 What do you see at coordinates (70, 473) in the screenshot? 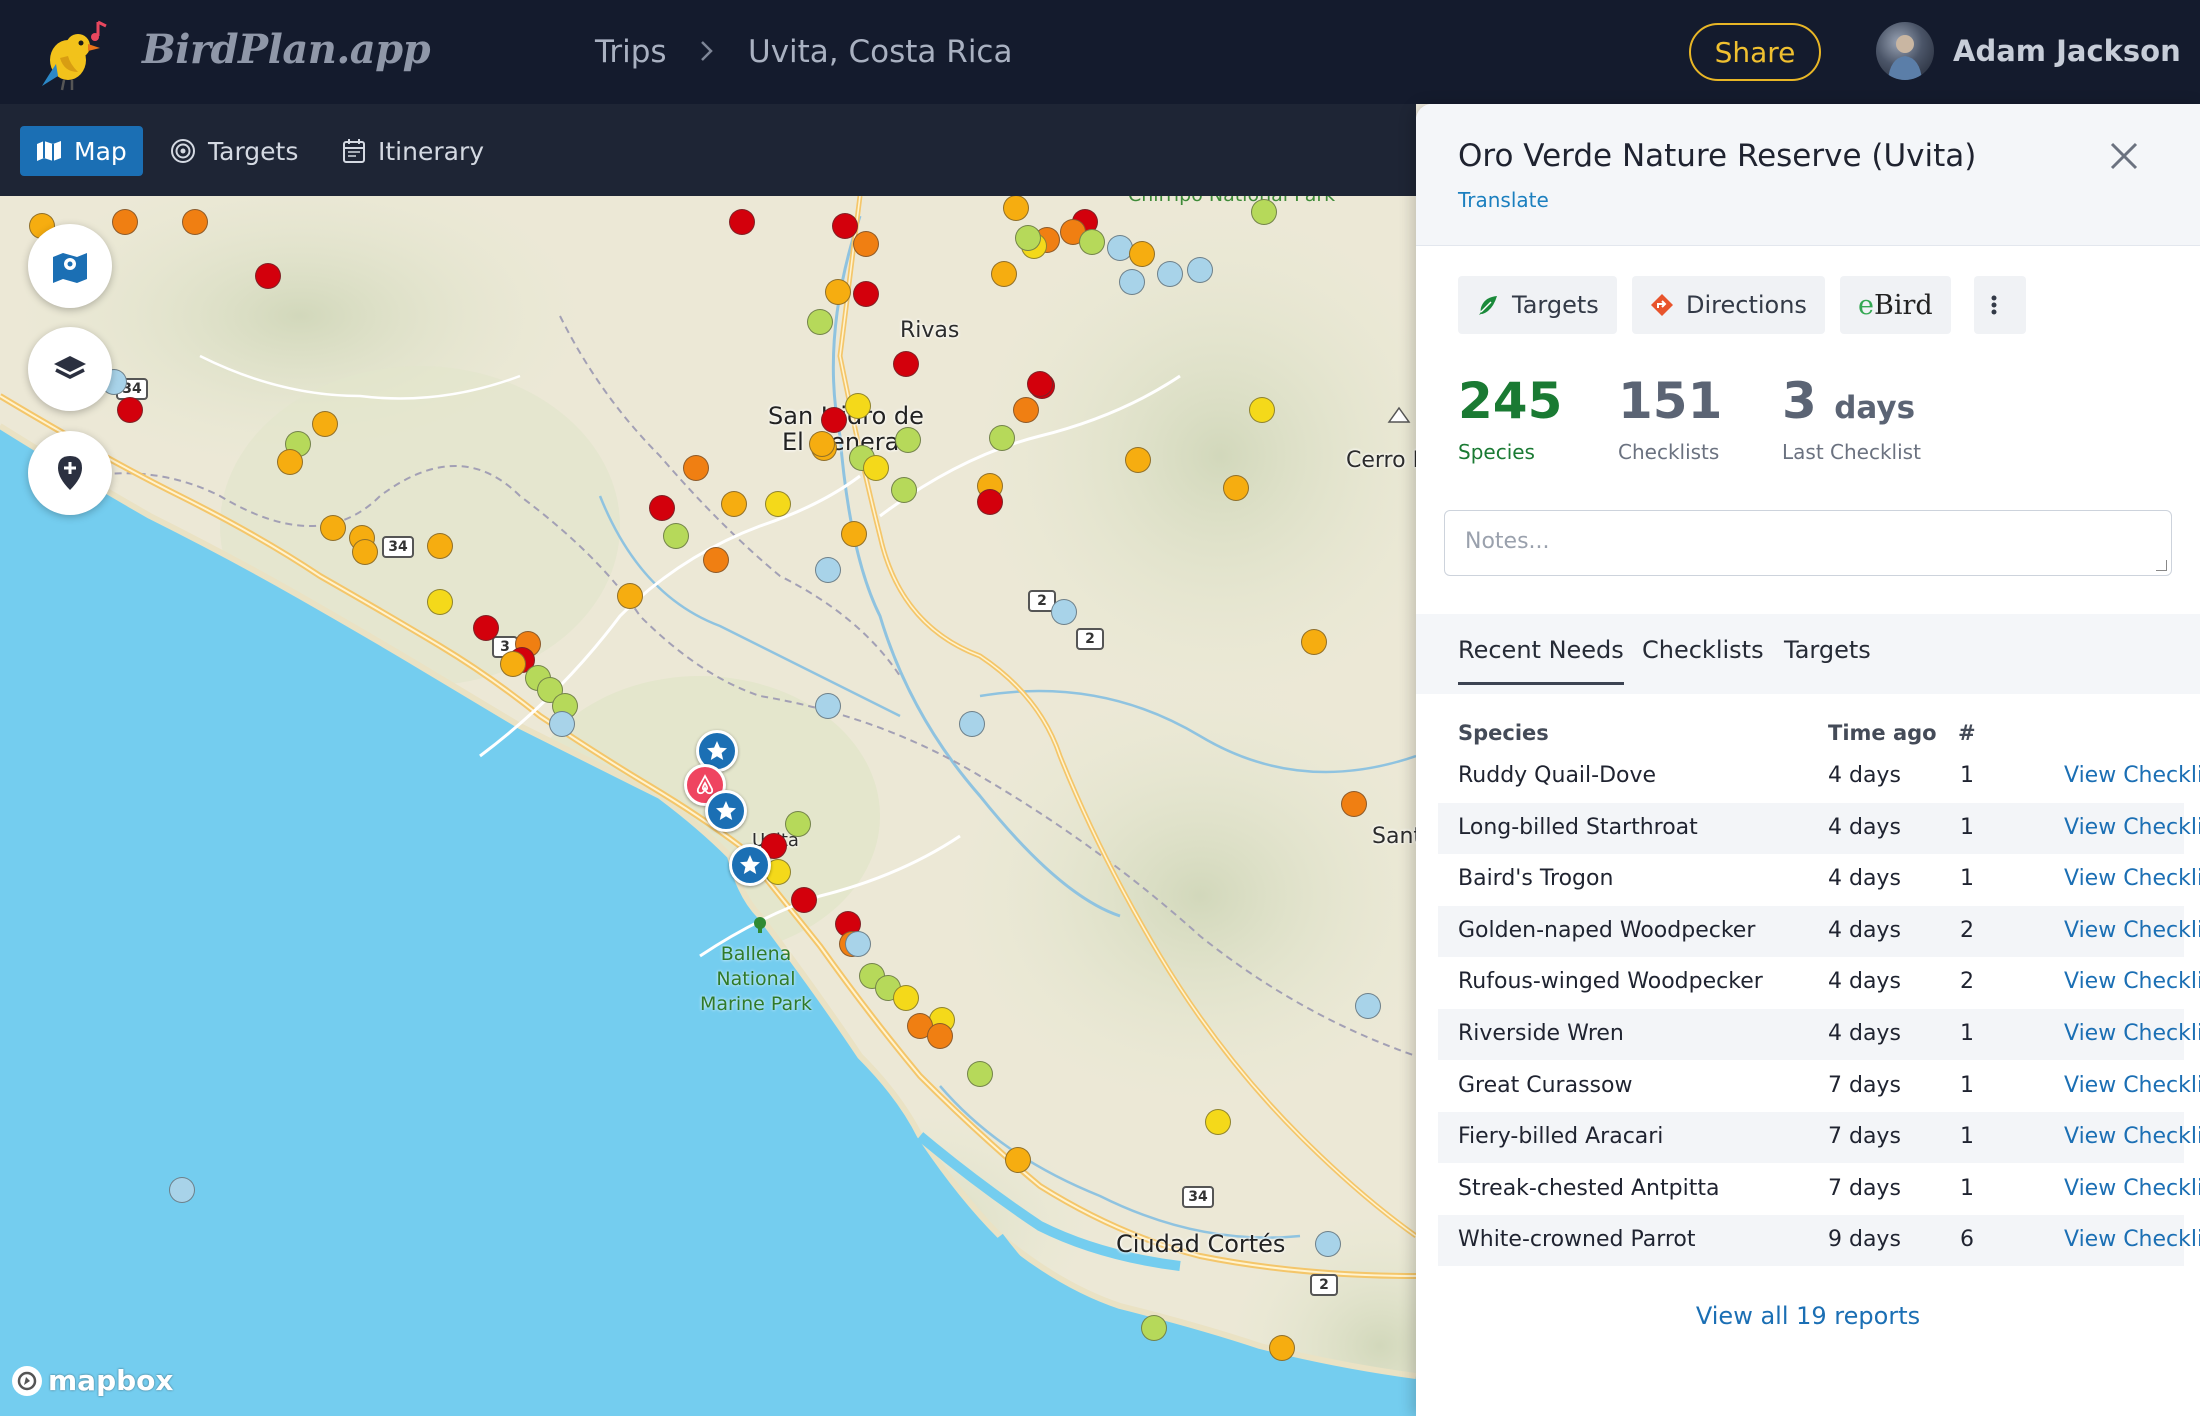
I see `add-custom-marker-button` at bounding box center [70, 473].